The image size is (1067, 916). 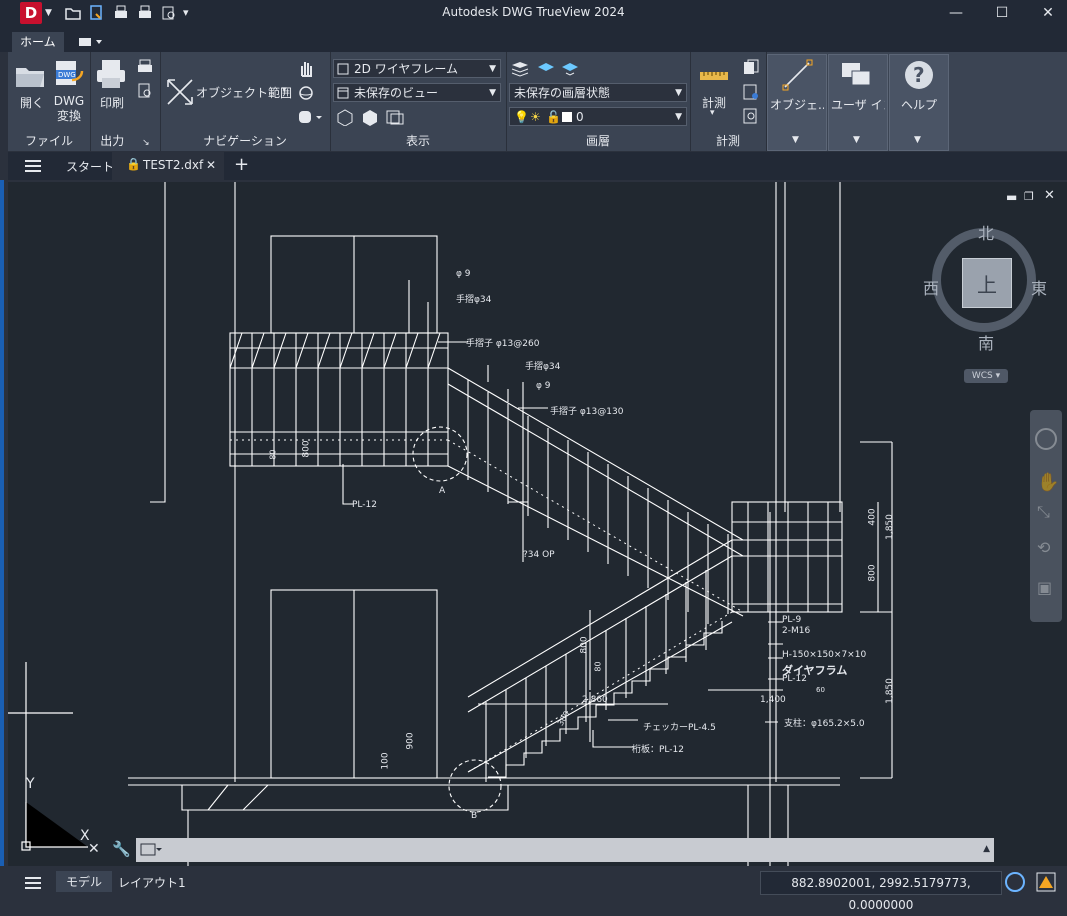 What do you see at coordinates (474, 816) in the screenshot?
I see `label-detail-b: B` at bounding box center [474, 816].